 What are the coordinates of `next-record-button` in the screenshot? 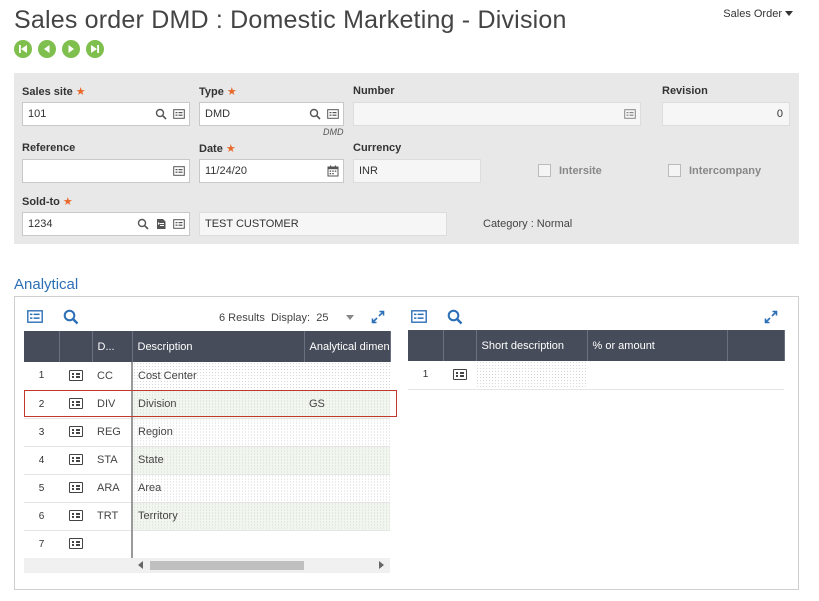 It's located at (71, 49).